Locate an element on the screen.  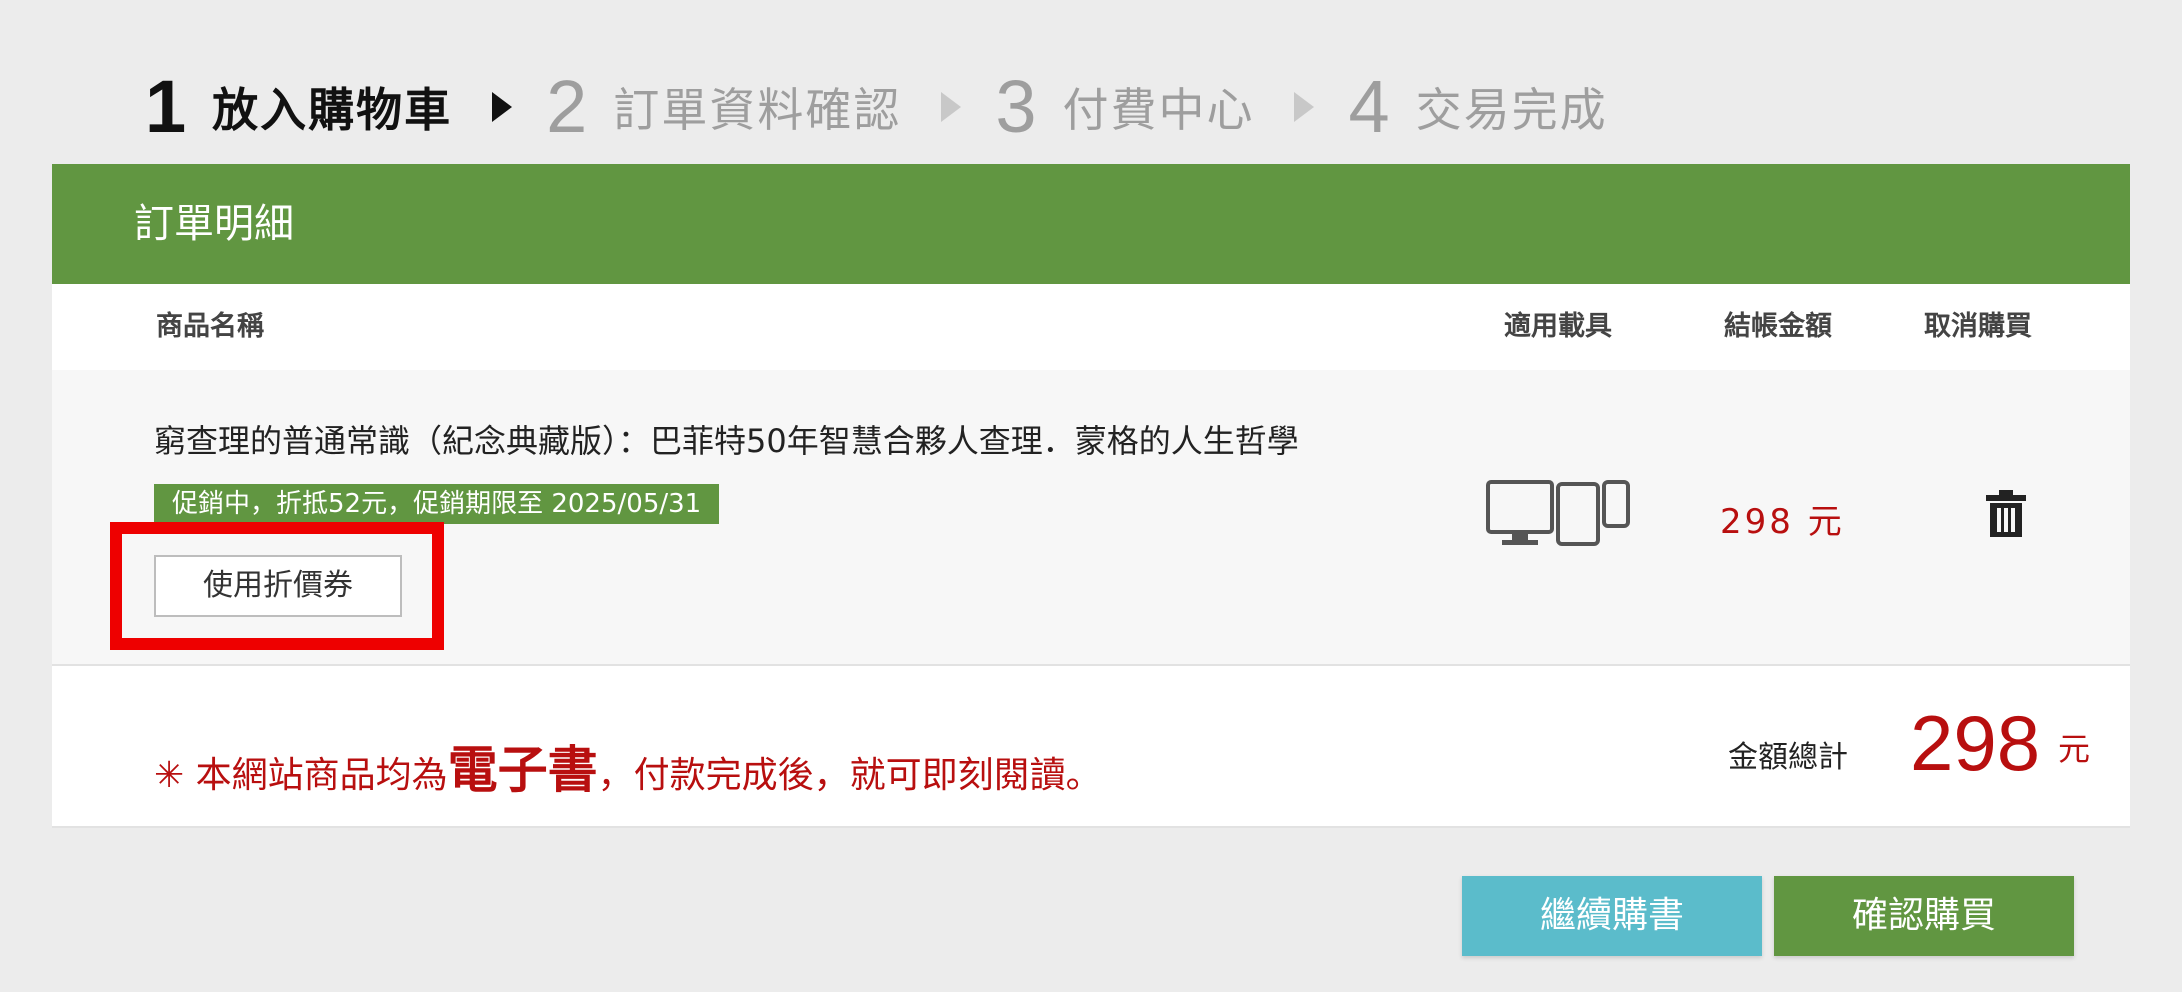
product-title: 窮查理的普通常識（紀念典藏版）：巴菲特50年智慧合夥人查理．蒙格的人生哲學 is located at coordinates (726, 439).